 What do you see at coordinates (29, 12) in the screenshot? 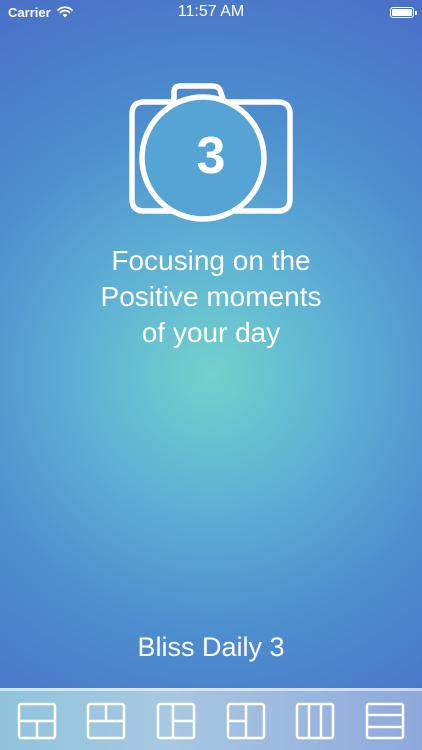
I see `carrier-label: Carrier` at bounding box center [29, 12].